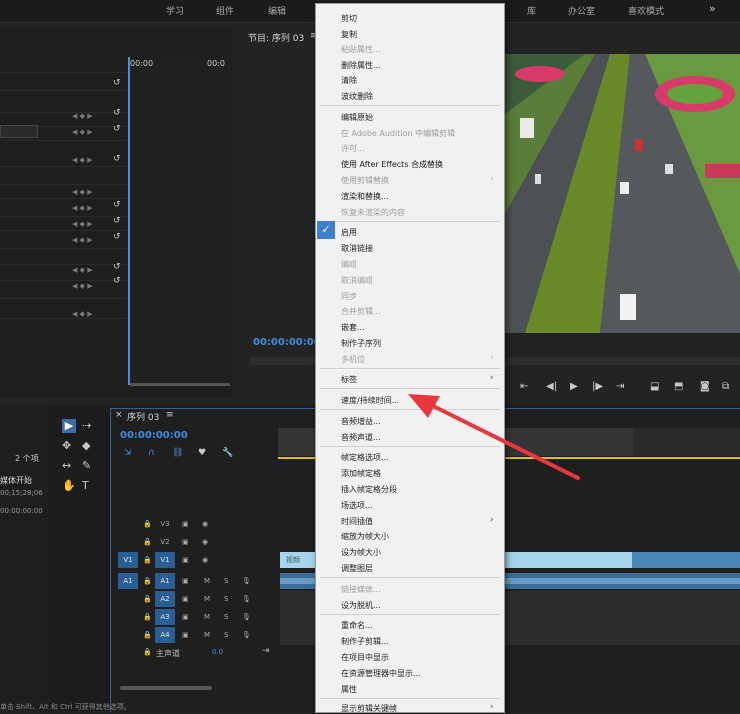 The width and height of the screenshot is (740, 714). What do you see at coordinates (165, 617) in the screenshot?
I see `track-label-a3: A3` at bounding box center [165, 617].